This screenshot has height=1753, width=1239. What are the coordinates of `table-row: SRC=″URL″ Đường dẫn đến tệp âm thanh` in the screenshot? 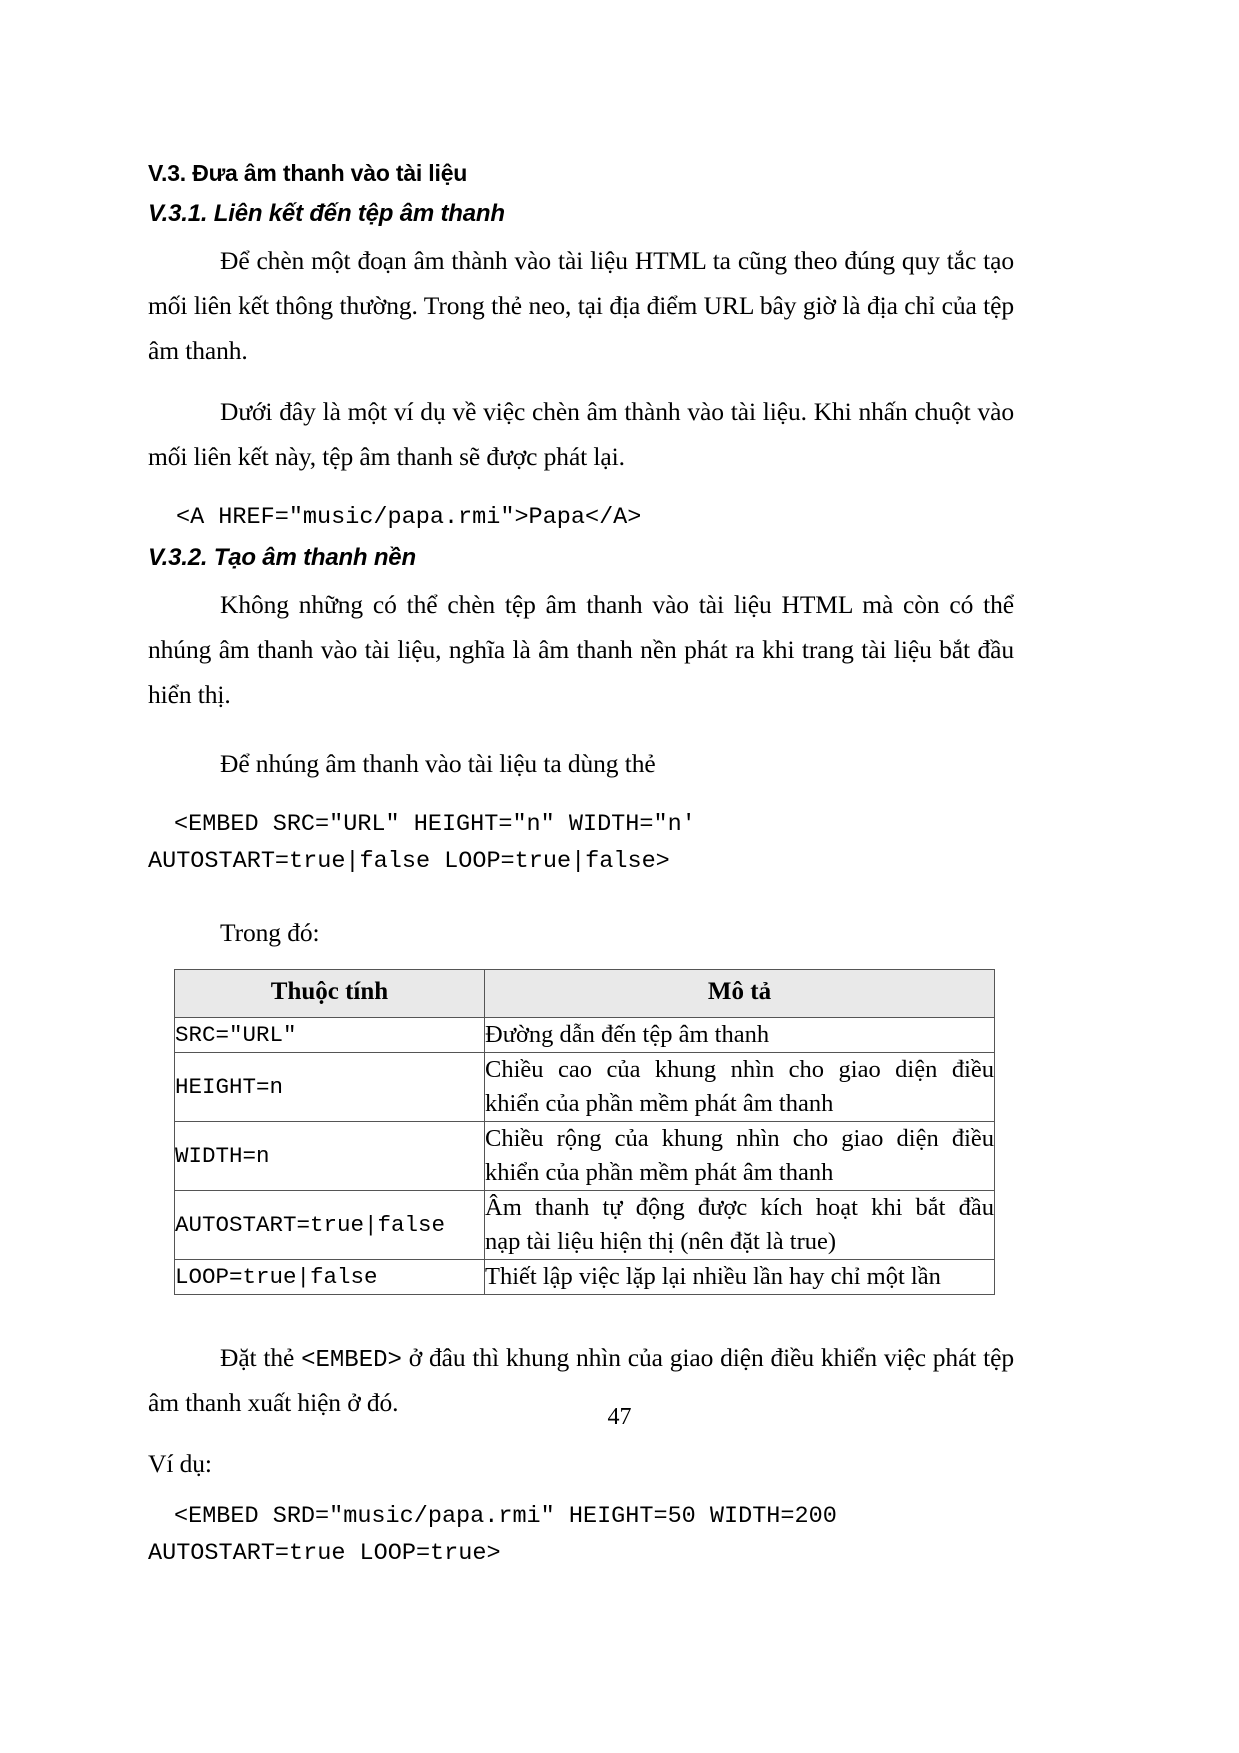 It's located at (584, 1034).